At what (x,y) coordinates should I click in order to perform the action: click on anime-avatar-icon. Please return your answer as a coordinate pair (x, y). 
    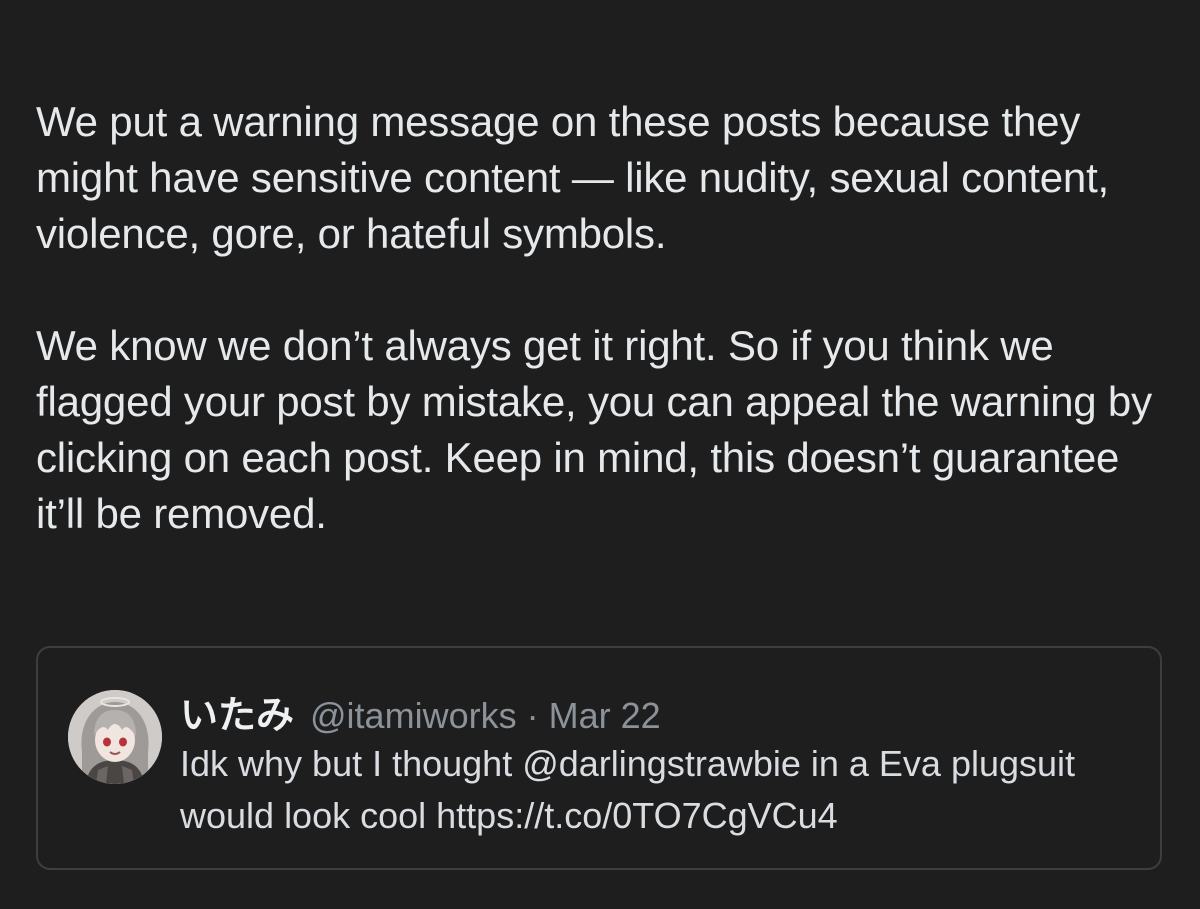
    Looking at the image, I should click on (115, 737).